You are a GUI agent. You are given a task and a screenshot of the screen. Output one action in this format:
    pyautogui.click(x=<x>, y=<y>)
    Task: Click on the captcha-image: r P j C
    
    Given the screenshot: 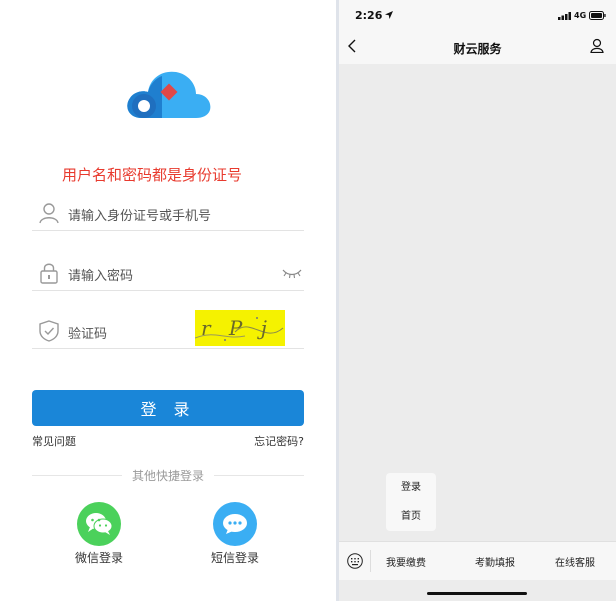 What is the action you would take?
    pyautogui.click(x=240, y=328)
    